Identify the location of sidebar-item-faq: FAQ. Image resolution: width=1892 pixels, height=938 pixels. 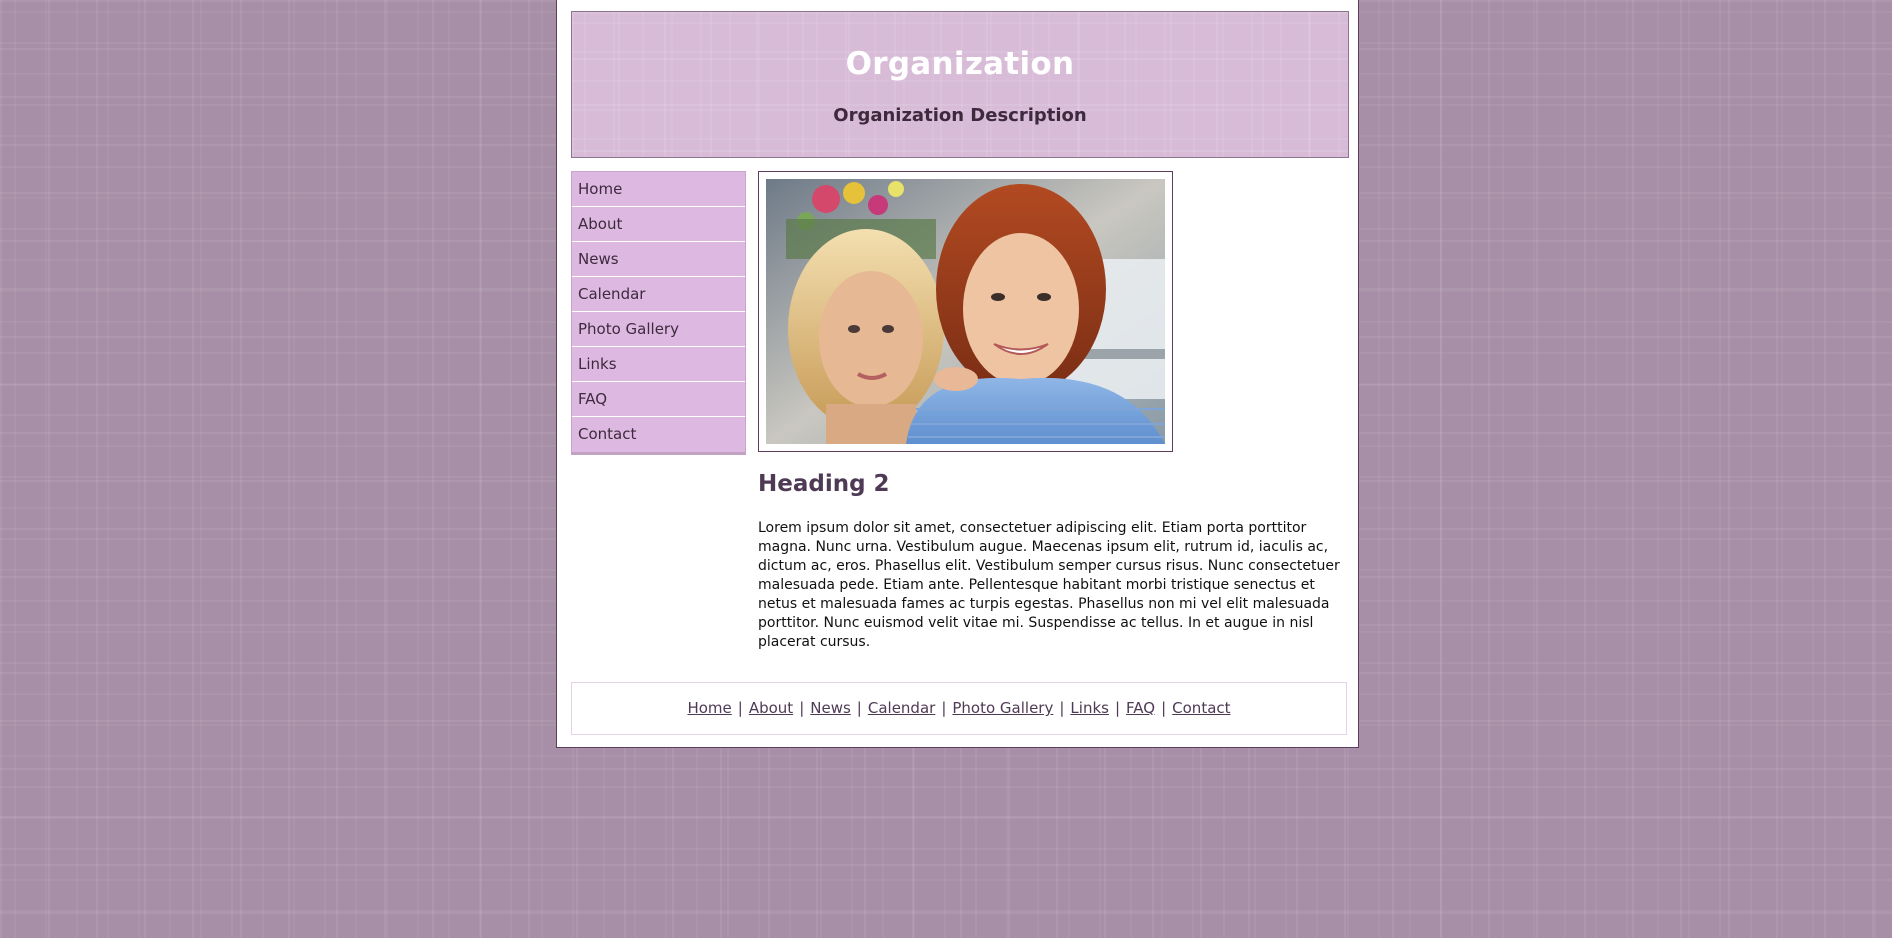
(658, 399).